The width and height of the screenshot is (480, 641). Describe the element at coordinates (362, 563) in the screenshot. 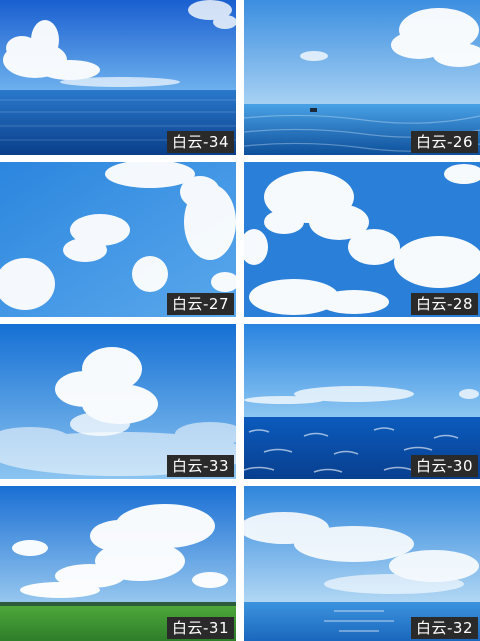

I see `photo-tile-cloud-32: 白云-32` at that location.